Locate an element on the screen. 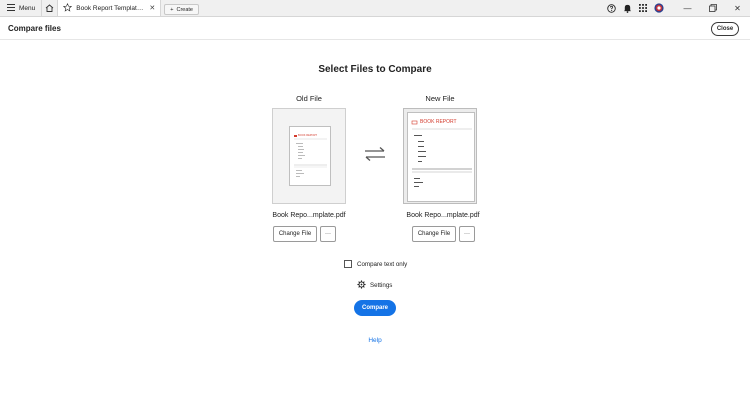 This screenshot has height=398, width=750. page-title: Compare files is located at coordinates (34, 28).